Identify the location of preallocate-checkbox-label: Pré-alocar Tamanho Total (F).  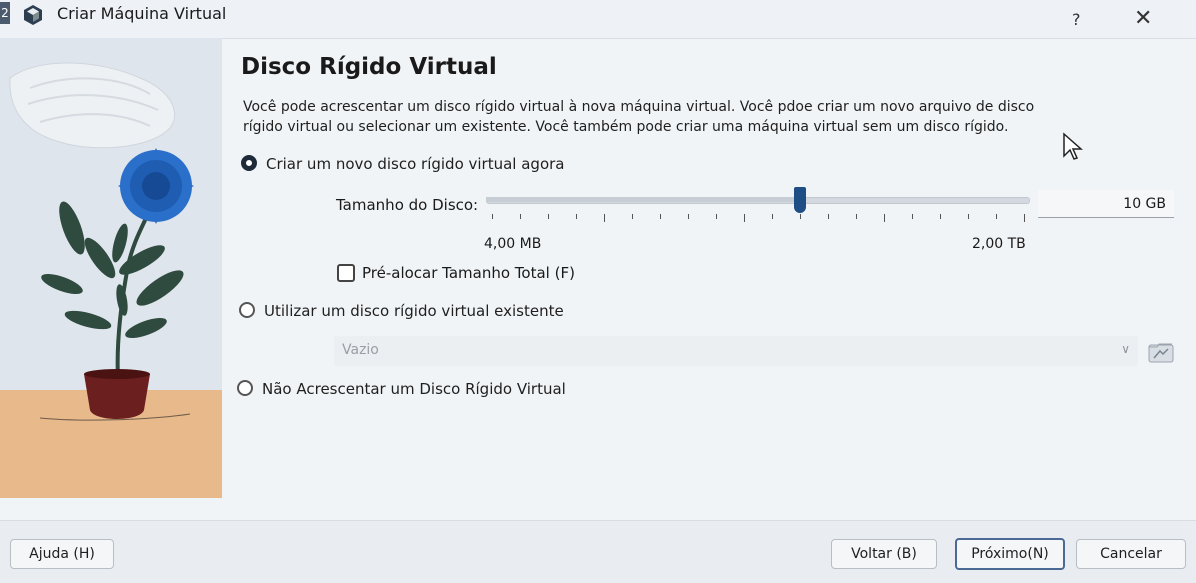
(468, 273).